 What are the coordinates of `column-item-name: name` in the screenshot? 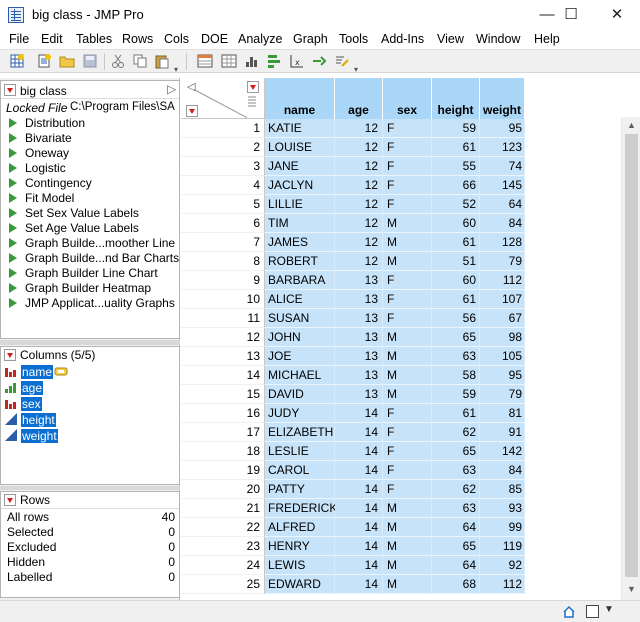 It's located at (36, 373).